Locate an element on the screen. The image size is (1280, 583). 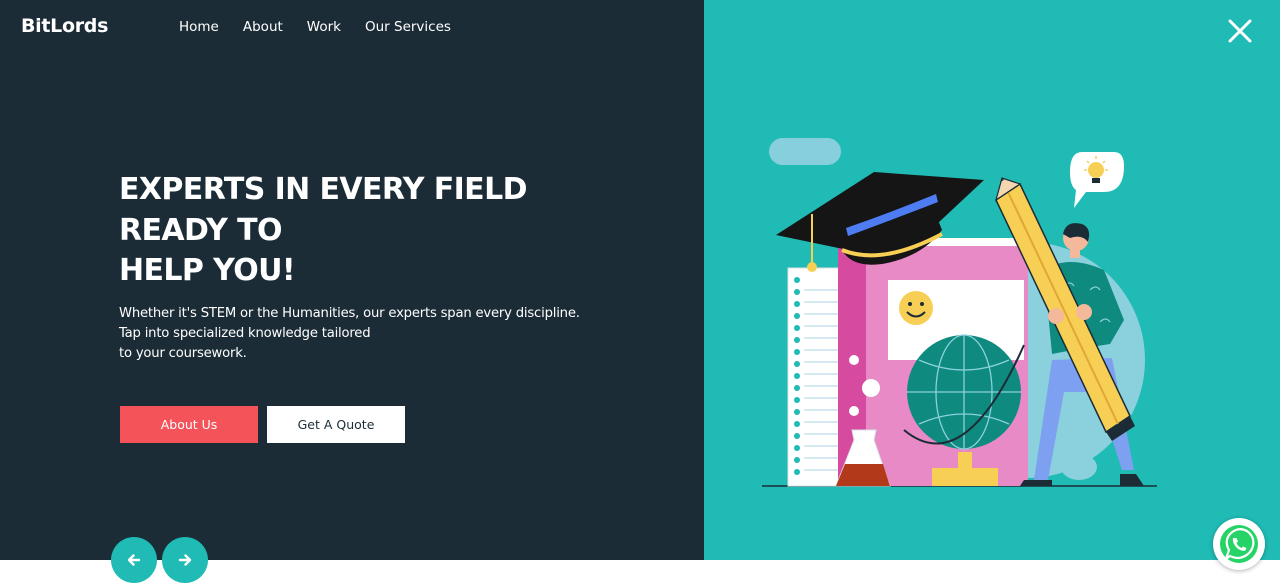
get-a-quote-button: Get A Quote is located at coordinates (336, 424).